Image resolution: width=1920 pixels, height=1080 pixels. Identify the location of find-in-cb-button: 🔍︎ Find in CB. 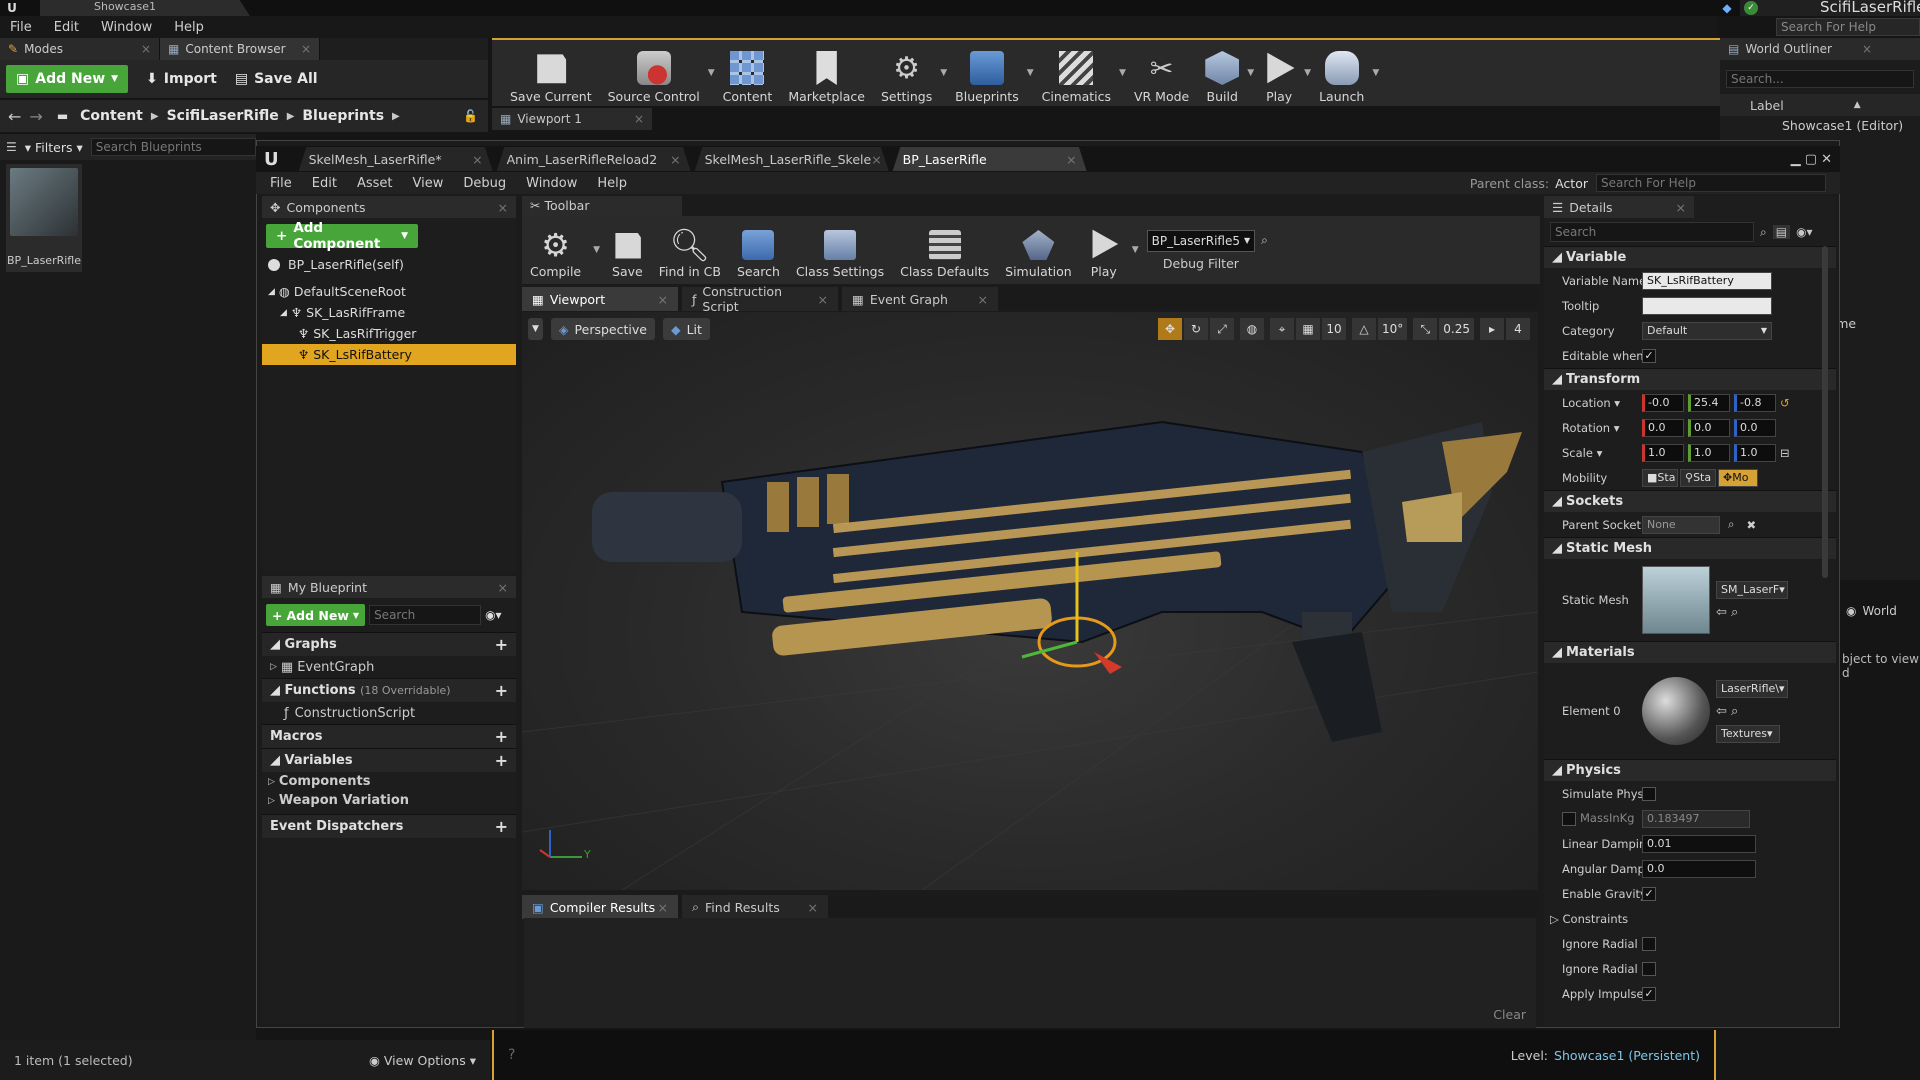
(690, 250).